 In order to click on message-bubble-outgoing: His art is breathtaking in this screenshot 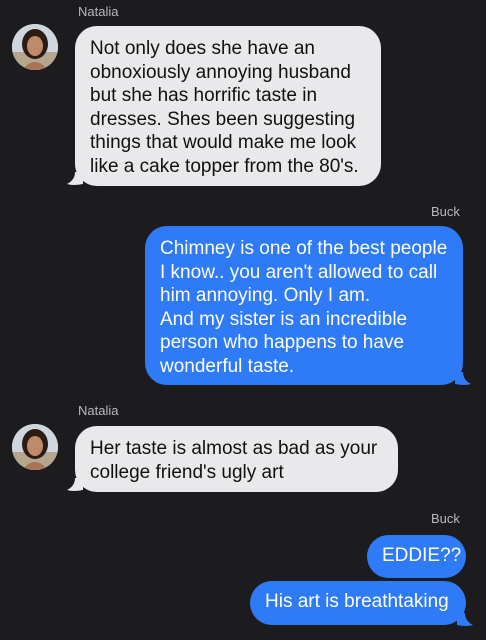, I will do `click(358, 603)`.